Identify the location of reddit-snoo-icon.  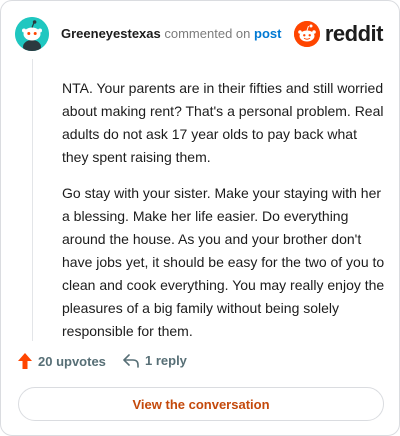
(306, 34).